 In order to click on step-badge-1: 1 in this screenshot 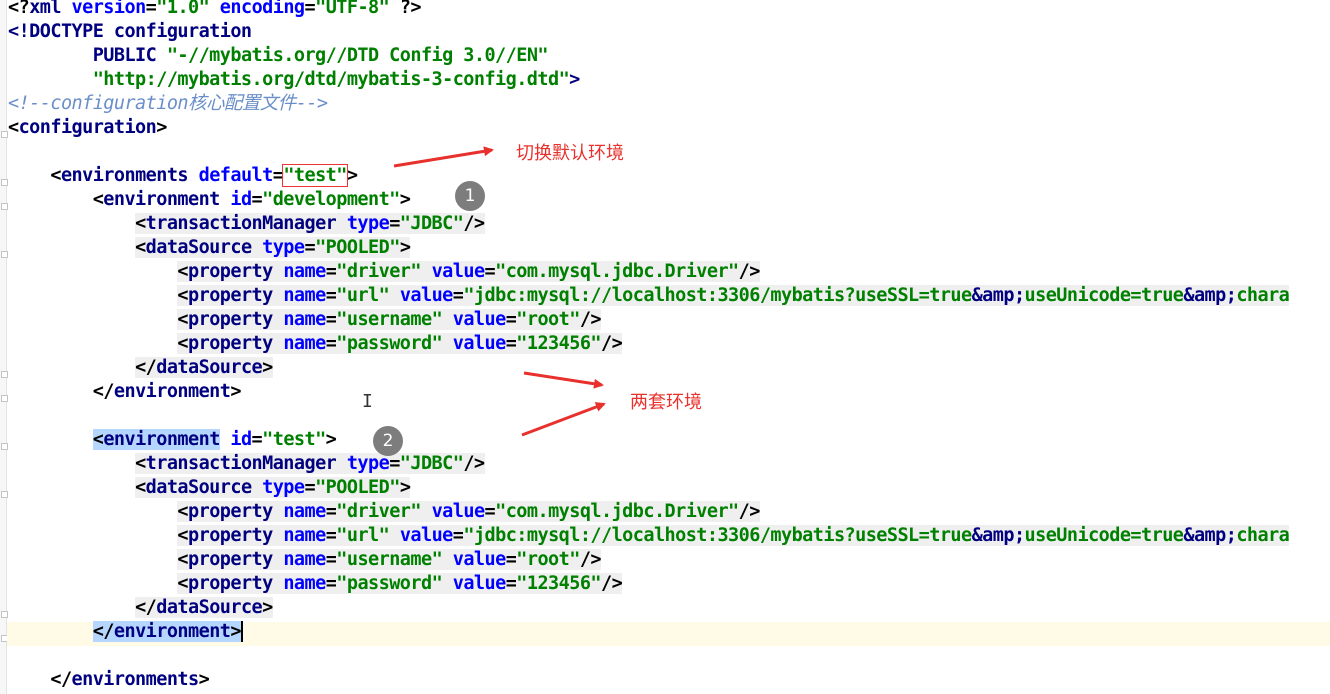, I will do `click(470, 196)`.